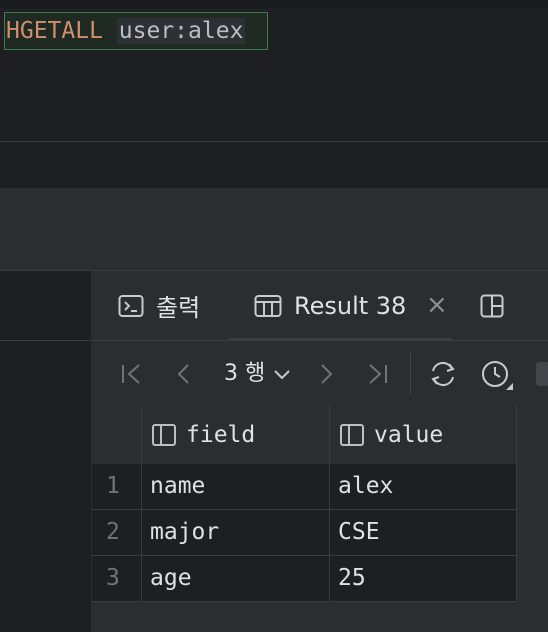 The width and height of the screenshot is (548, 632). Describe the element at coordinates (377, 374) in the screenshot. I see `last-page-icon` at that location.